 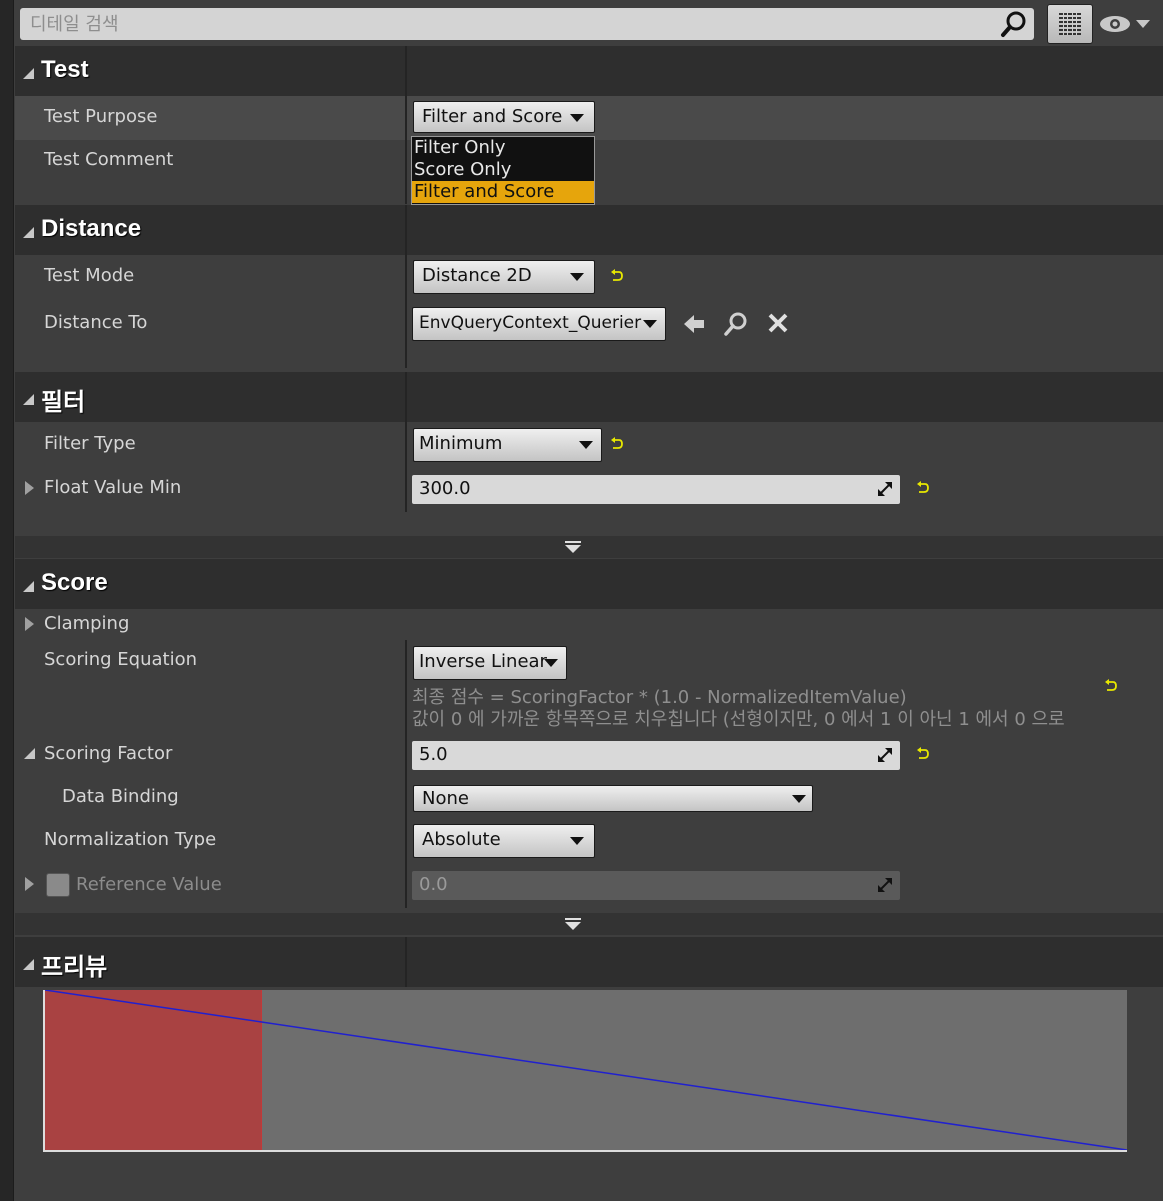 What do you see at coordinates (90, 443) in the screenshot?
I see `filter-type-label: Filter Type` at bounding box center [90, 443].